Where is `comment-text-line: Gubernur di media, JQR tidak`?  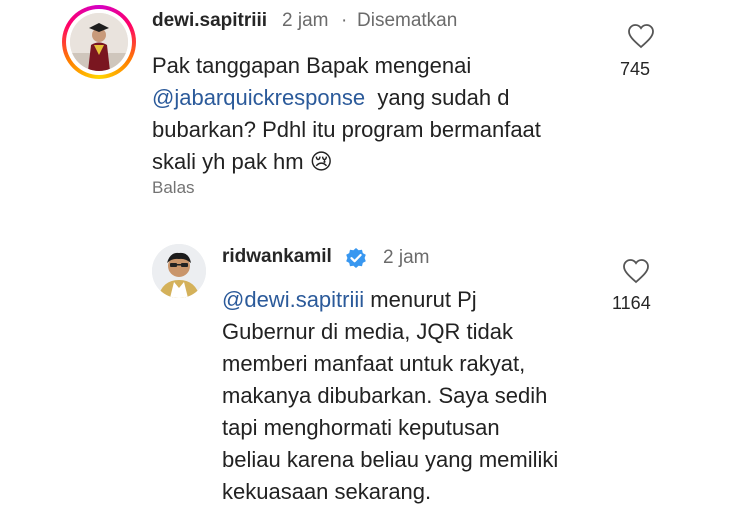
comment-text-line: Gubernur di media, JQR tidak is located at coordinates (368, 331).